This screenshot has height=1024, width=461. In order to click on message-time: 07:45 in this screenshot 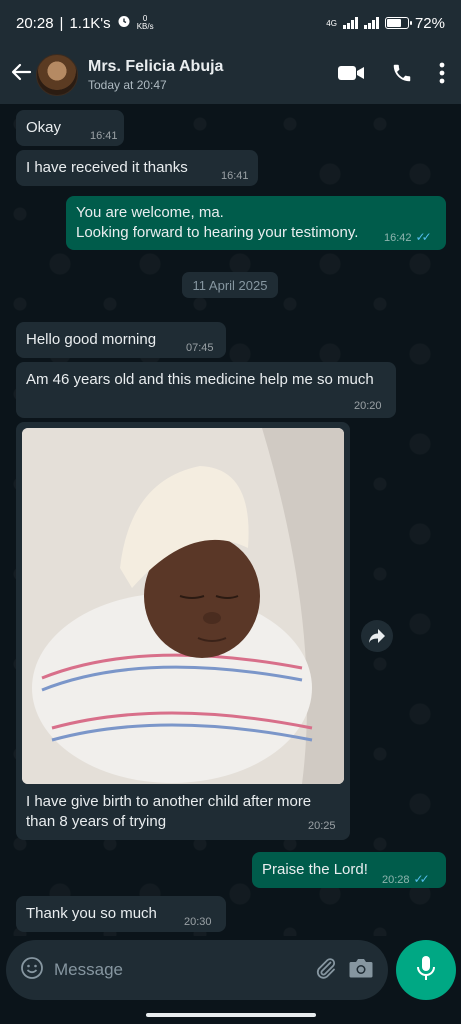, I will do `click(200, 348)`.